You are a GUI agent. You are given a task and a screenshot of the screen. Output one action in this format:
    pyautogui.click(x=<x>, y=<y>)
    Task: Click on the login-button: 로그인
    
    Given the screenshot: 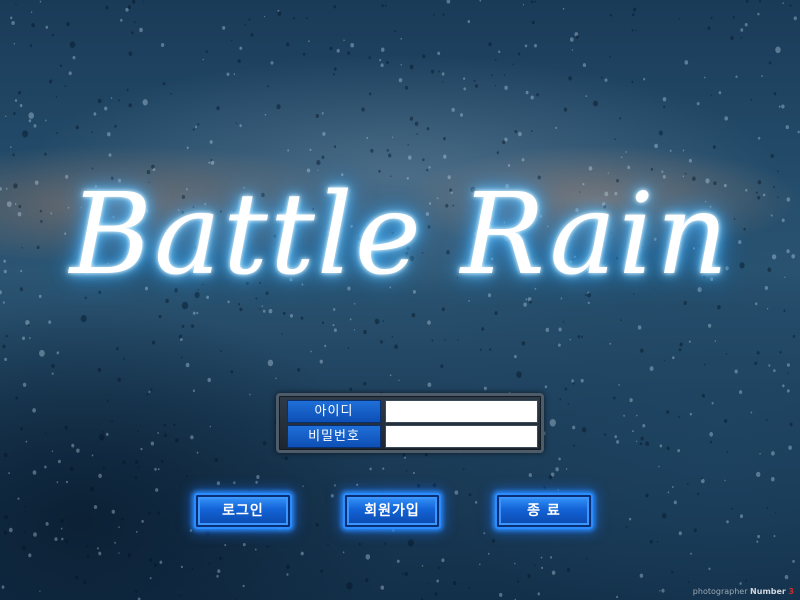 What is the action you would take?
    pyautogui.click(x=243, y=511)
    